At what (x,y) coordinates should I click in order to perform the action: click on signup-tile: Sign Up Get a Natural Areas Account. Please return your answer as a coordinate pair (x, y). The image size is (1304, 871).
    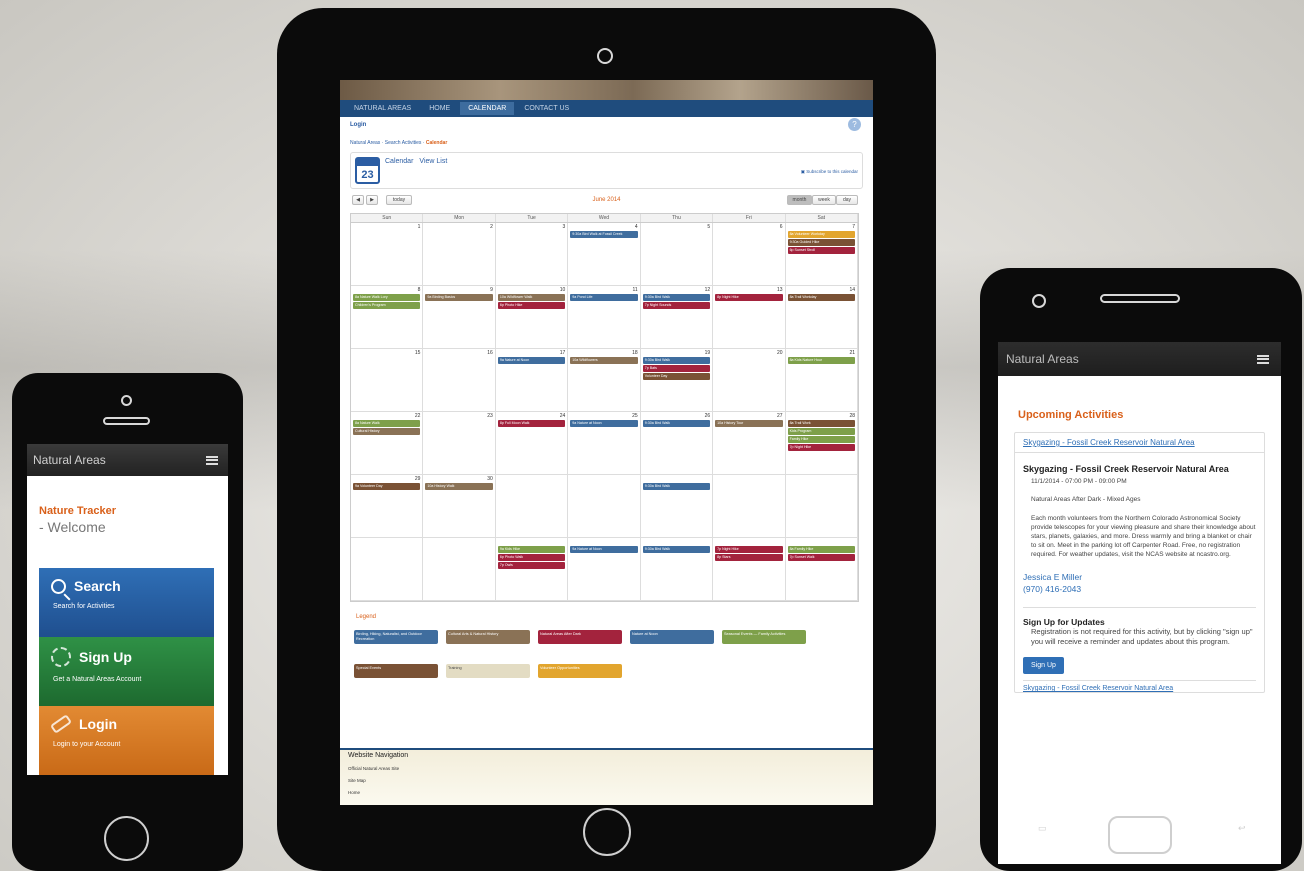
    Looking at the image, I should click on (126, 671).